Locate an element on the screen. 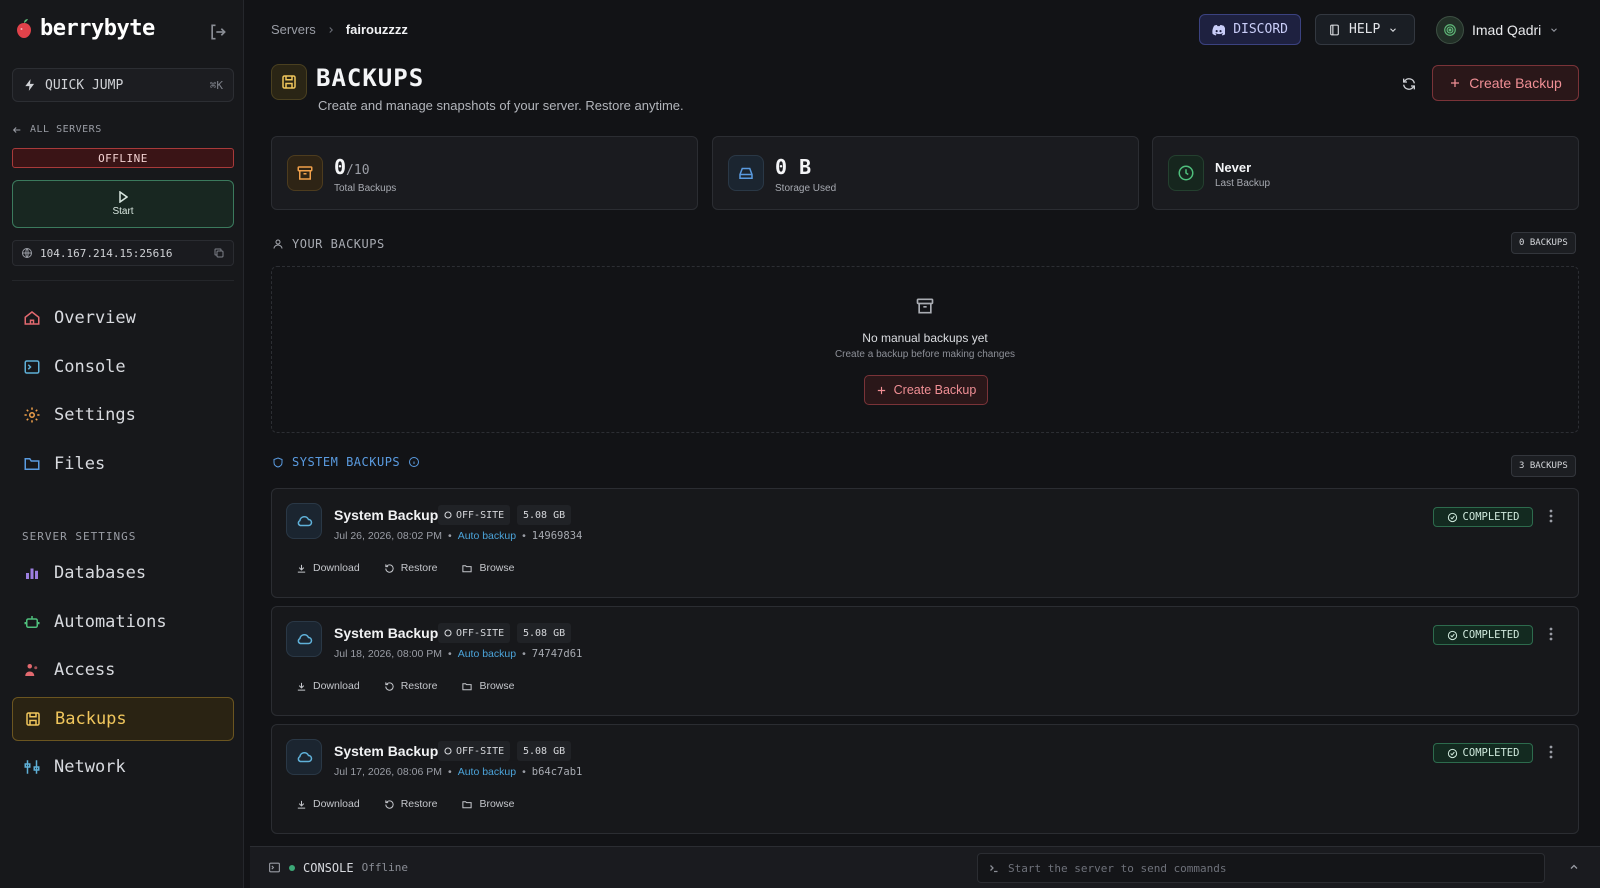 This screenshot has width=1600, height=888. your-backups-count: 0 BACKUPS is located at coordinates (1543, 243).